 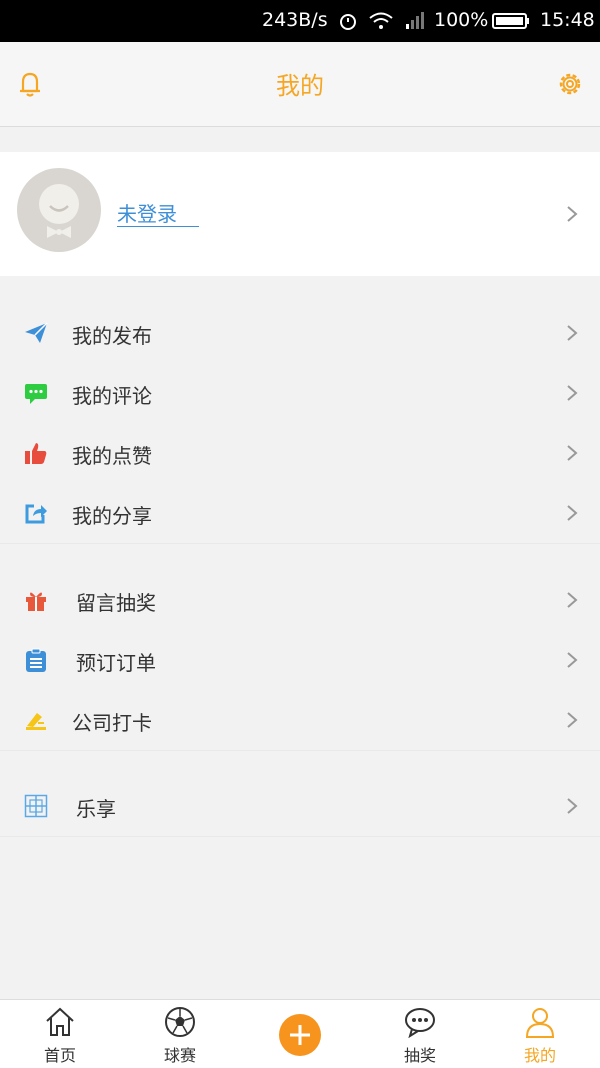 I want to click on tab-label: 抽奖, so click(x=419, y=1055).